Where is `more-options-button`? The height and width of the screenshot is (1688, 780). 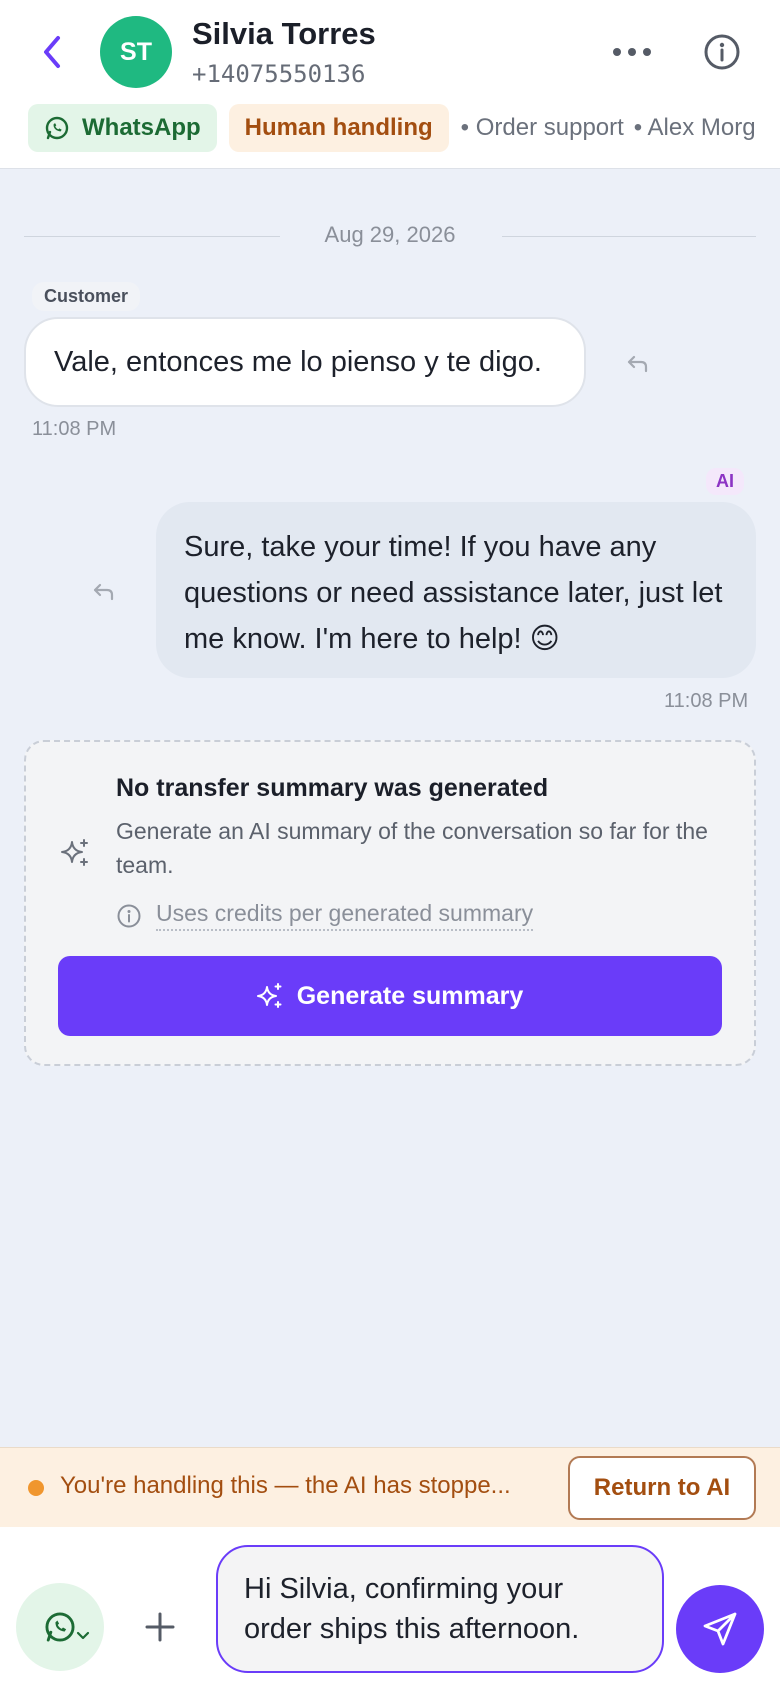
more-options-button is located at coordinates (632, 52).